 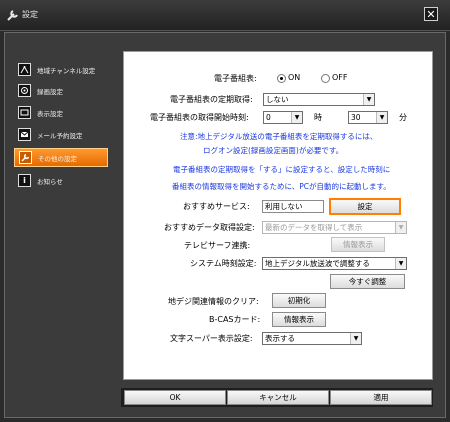 I want to click on periodic-label: 電子番組表の定期取得:, so click(x=211, y=99).